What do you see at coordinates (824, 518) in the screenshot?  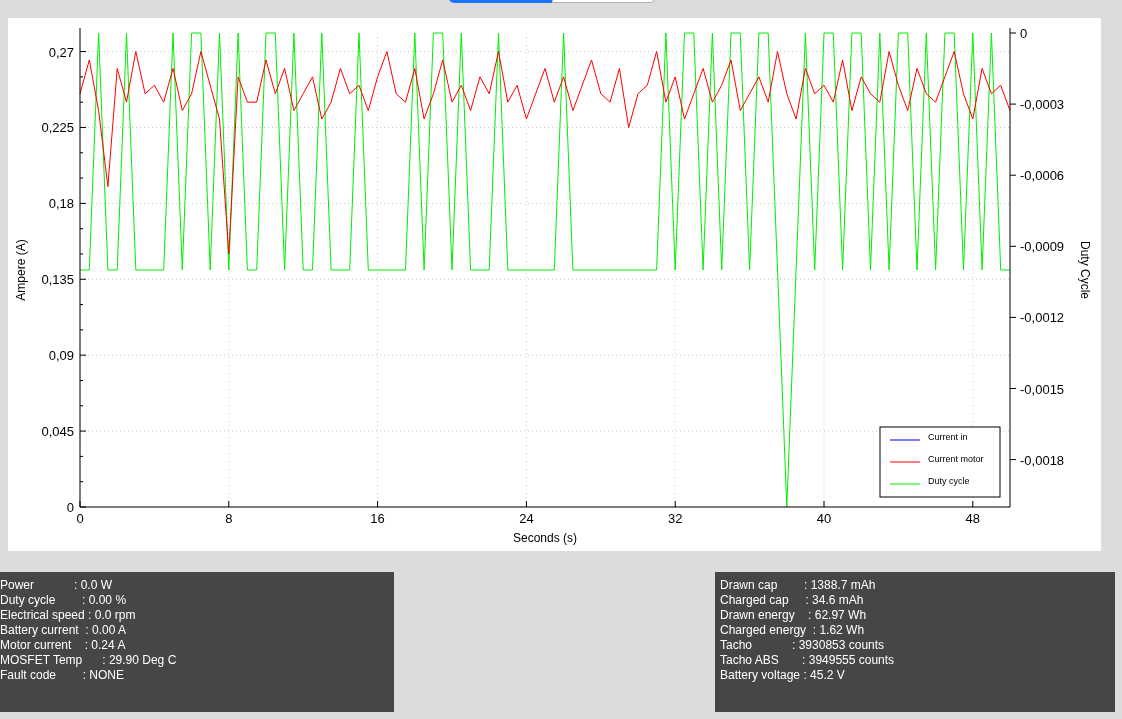 I see `tick-label: 40` at bounding box center [824, 518].